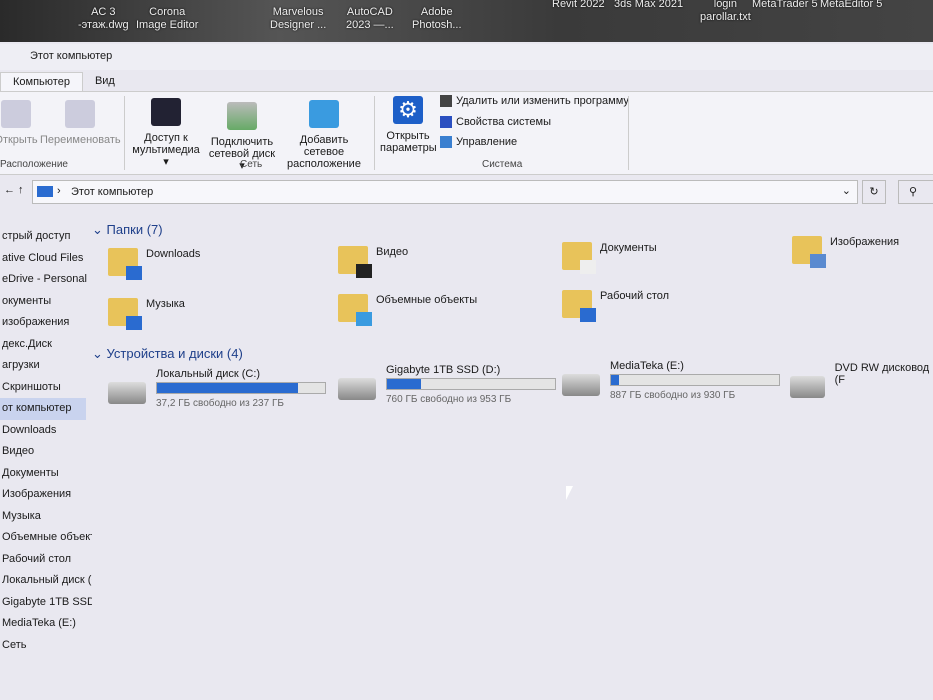  What do you see at coordinates (41, 82) in the screenshot?
I see `tab-computer: Компьютер` at bounding box center [41, 82].